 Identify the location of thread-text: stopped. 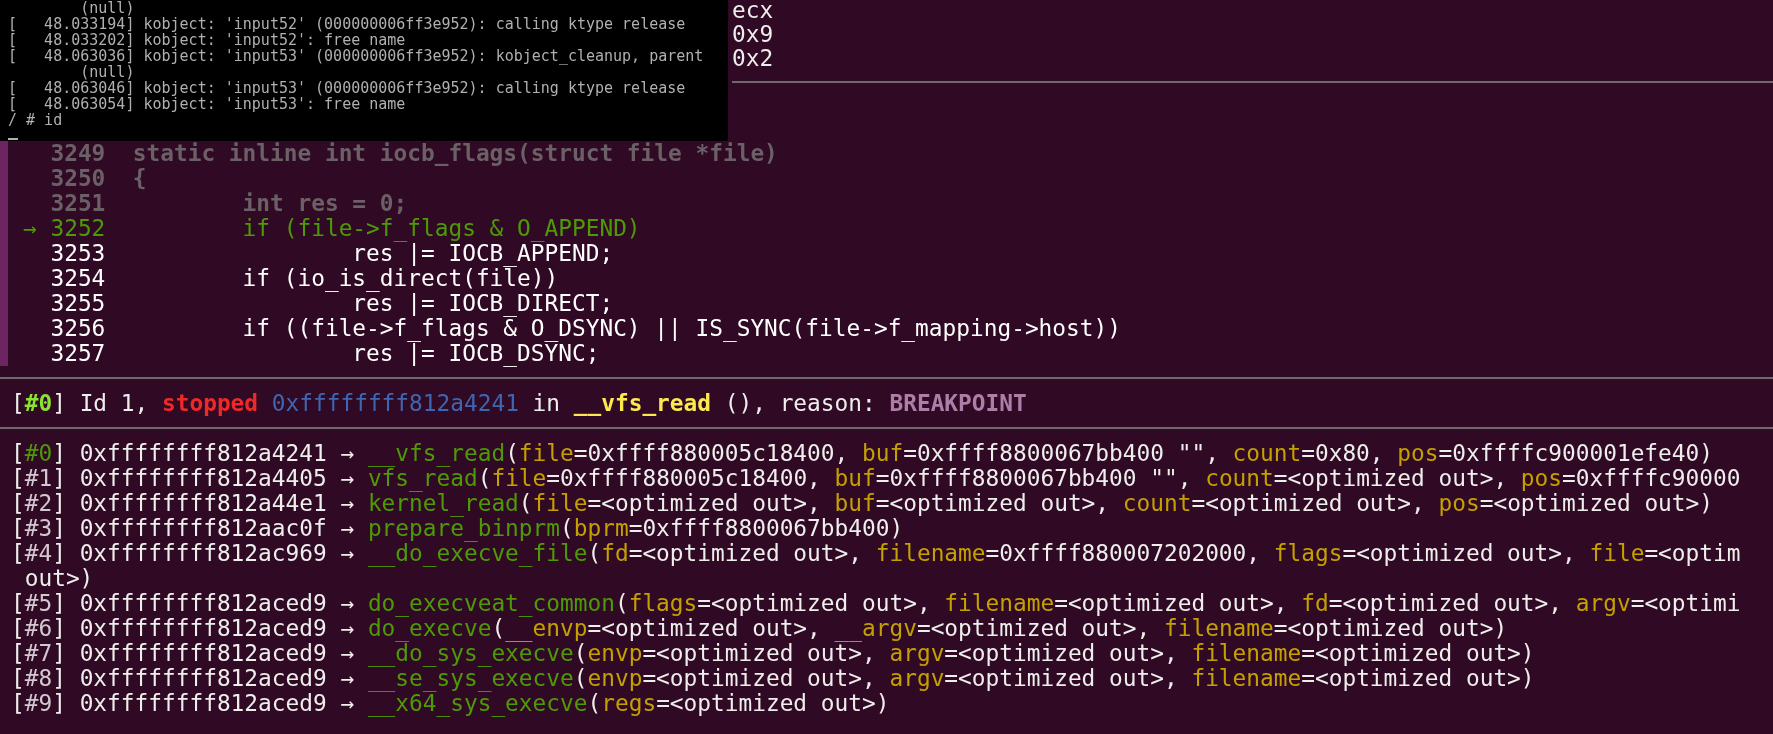
(210, 403).